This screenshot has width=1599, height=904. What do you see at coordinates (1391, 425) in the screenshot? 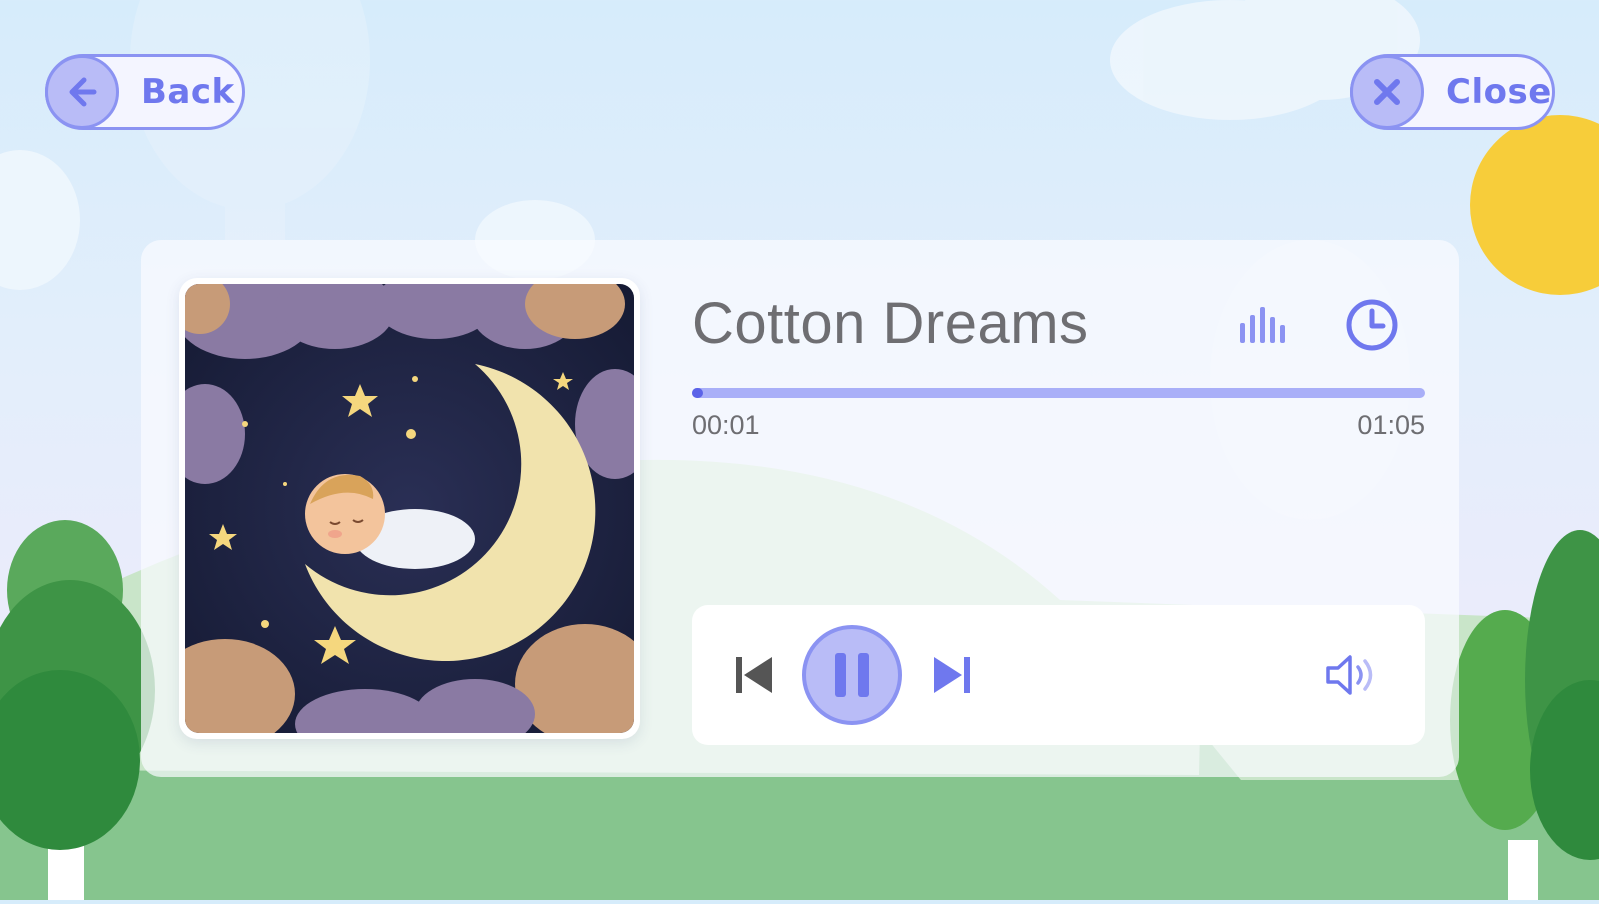
I see `total-duration: 01:05` at bounding box center [1391, 425].